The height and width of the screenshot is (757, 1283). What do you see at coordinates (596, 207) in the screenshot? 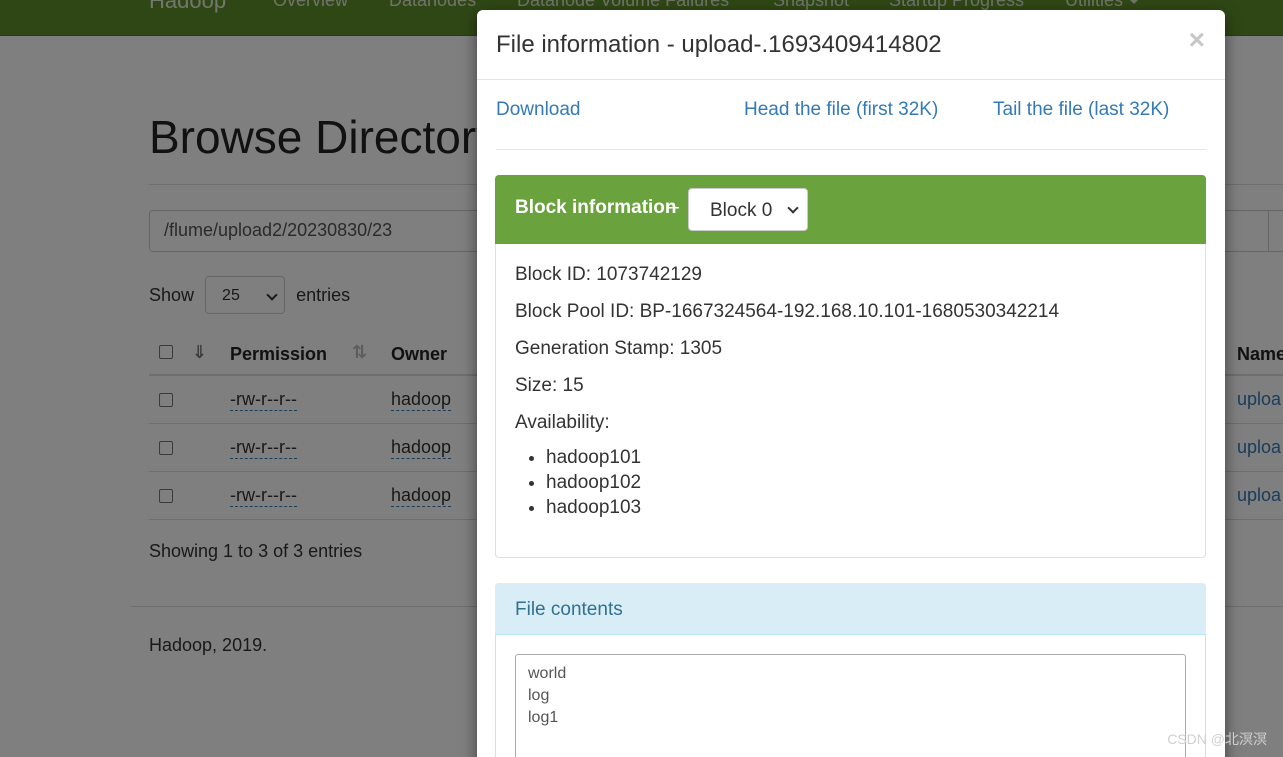
I see `block-panel-title: Block information` at bounding box center [596, 207].